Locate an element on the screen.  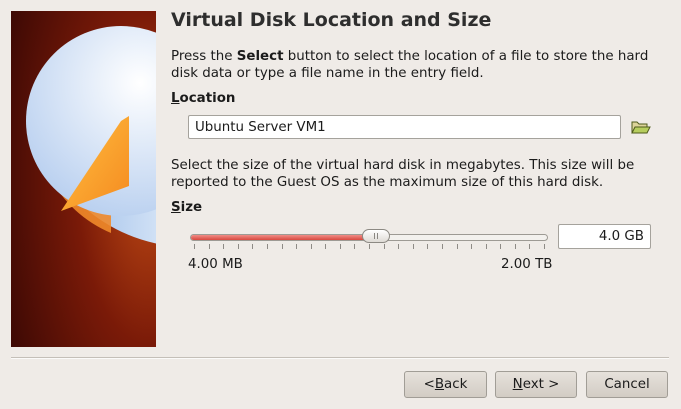
location-label-rest: ocation is located at coordinates (207, 98).